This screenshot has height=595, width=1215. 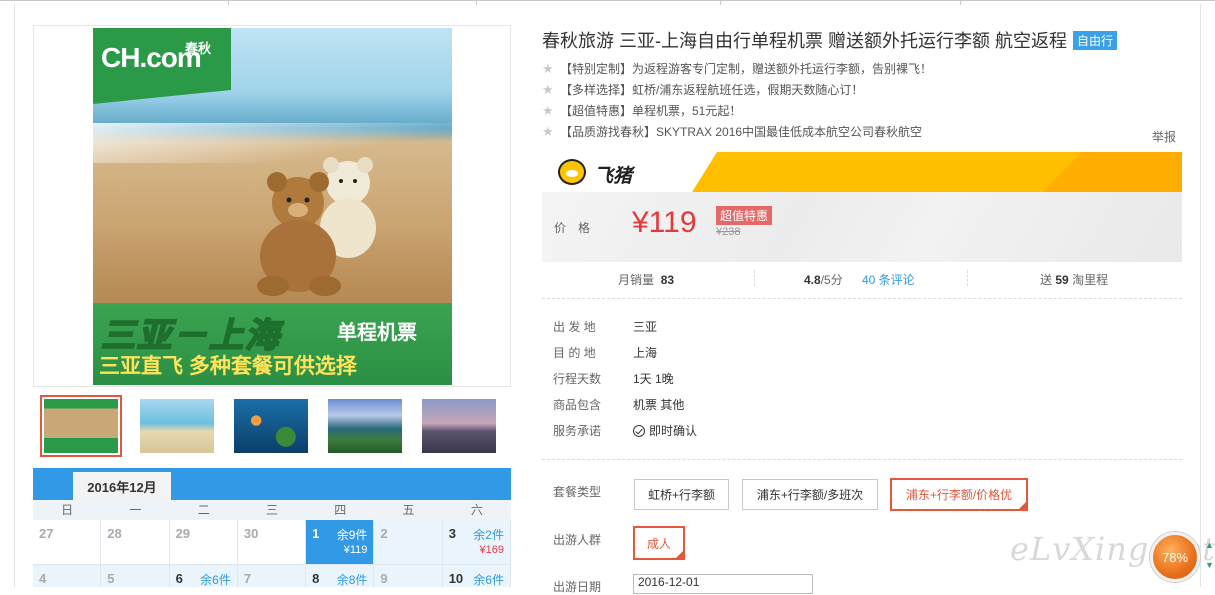 I want to click on thumbnail-strip, so click(x=275, y=428).